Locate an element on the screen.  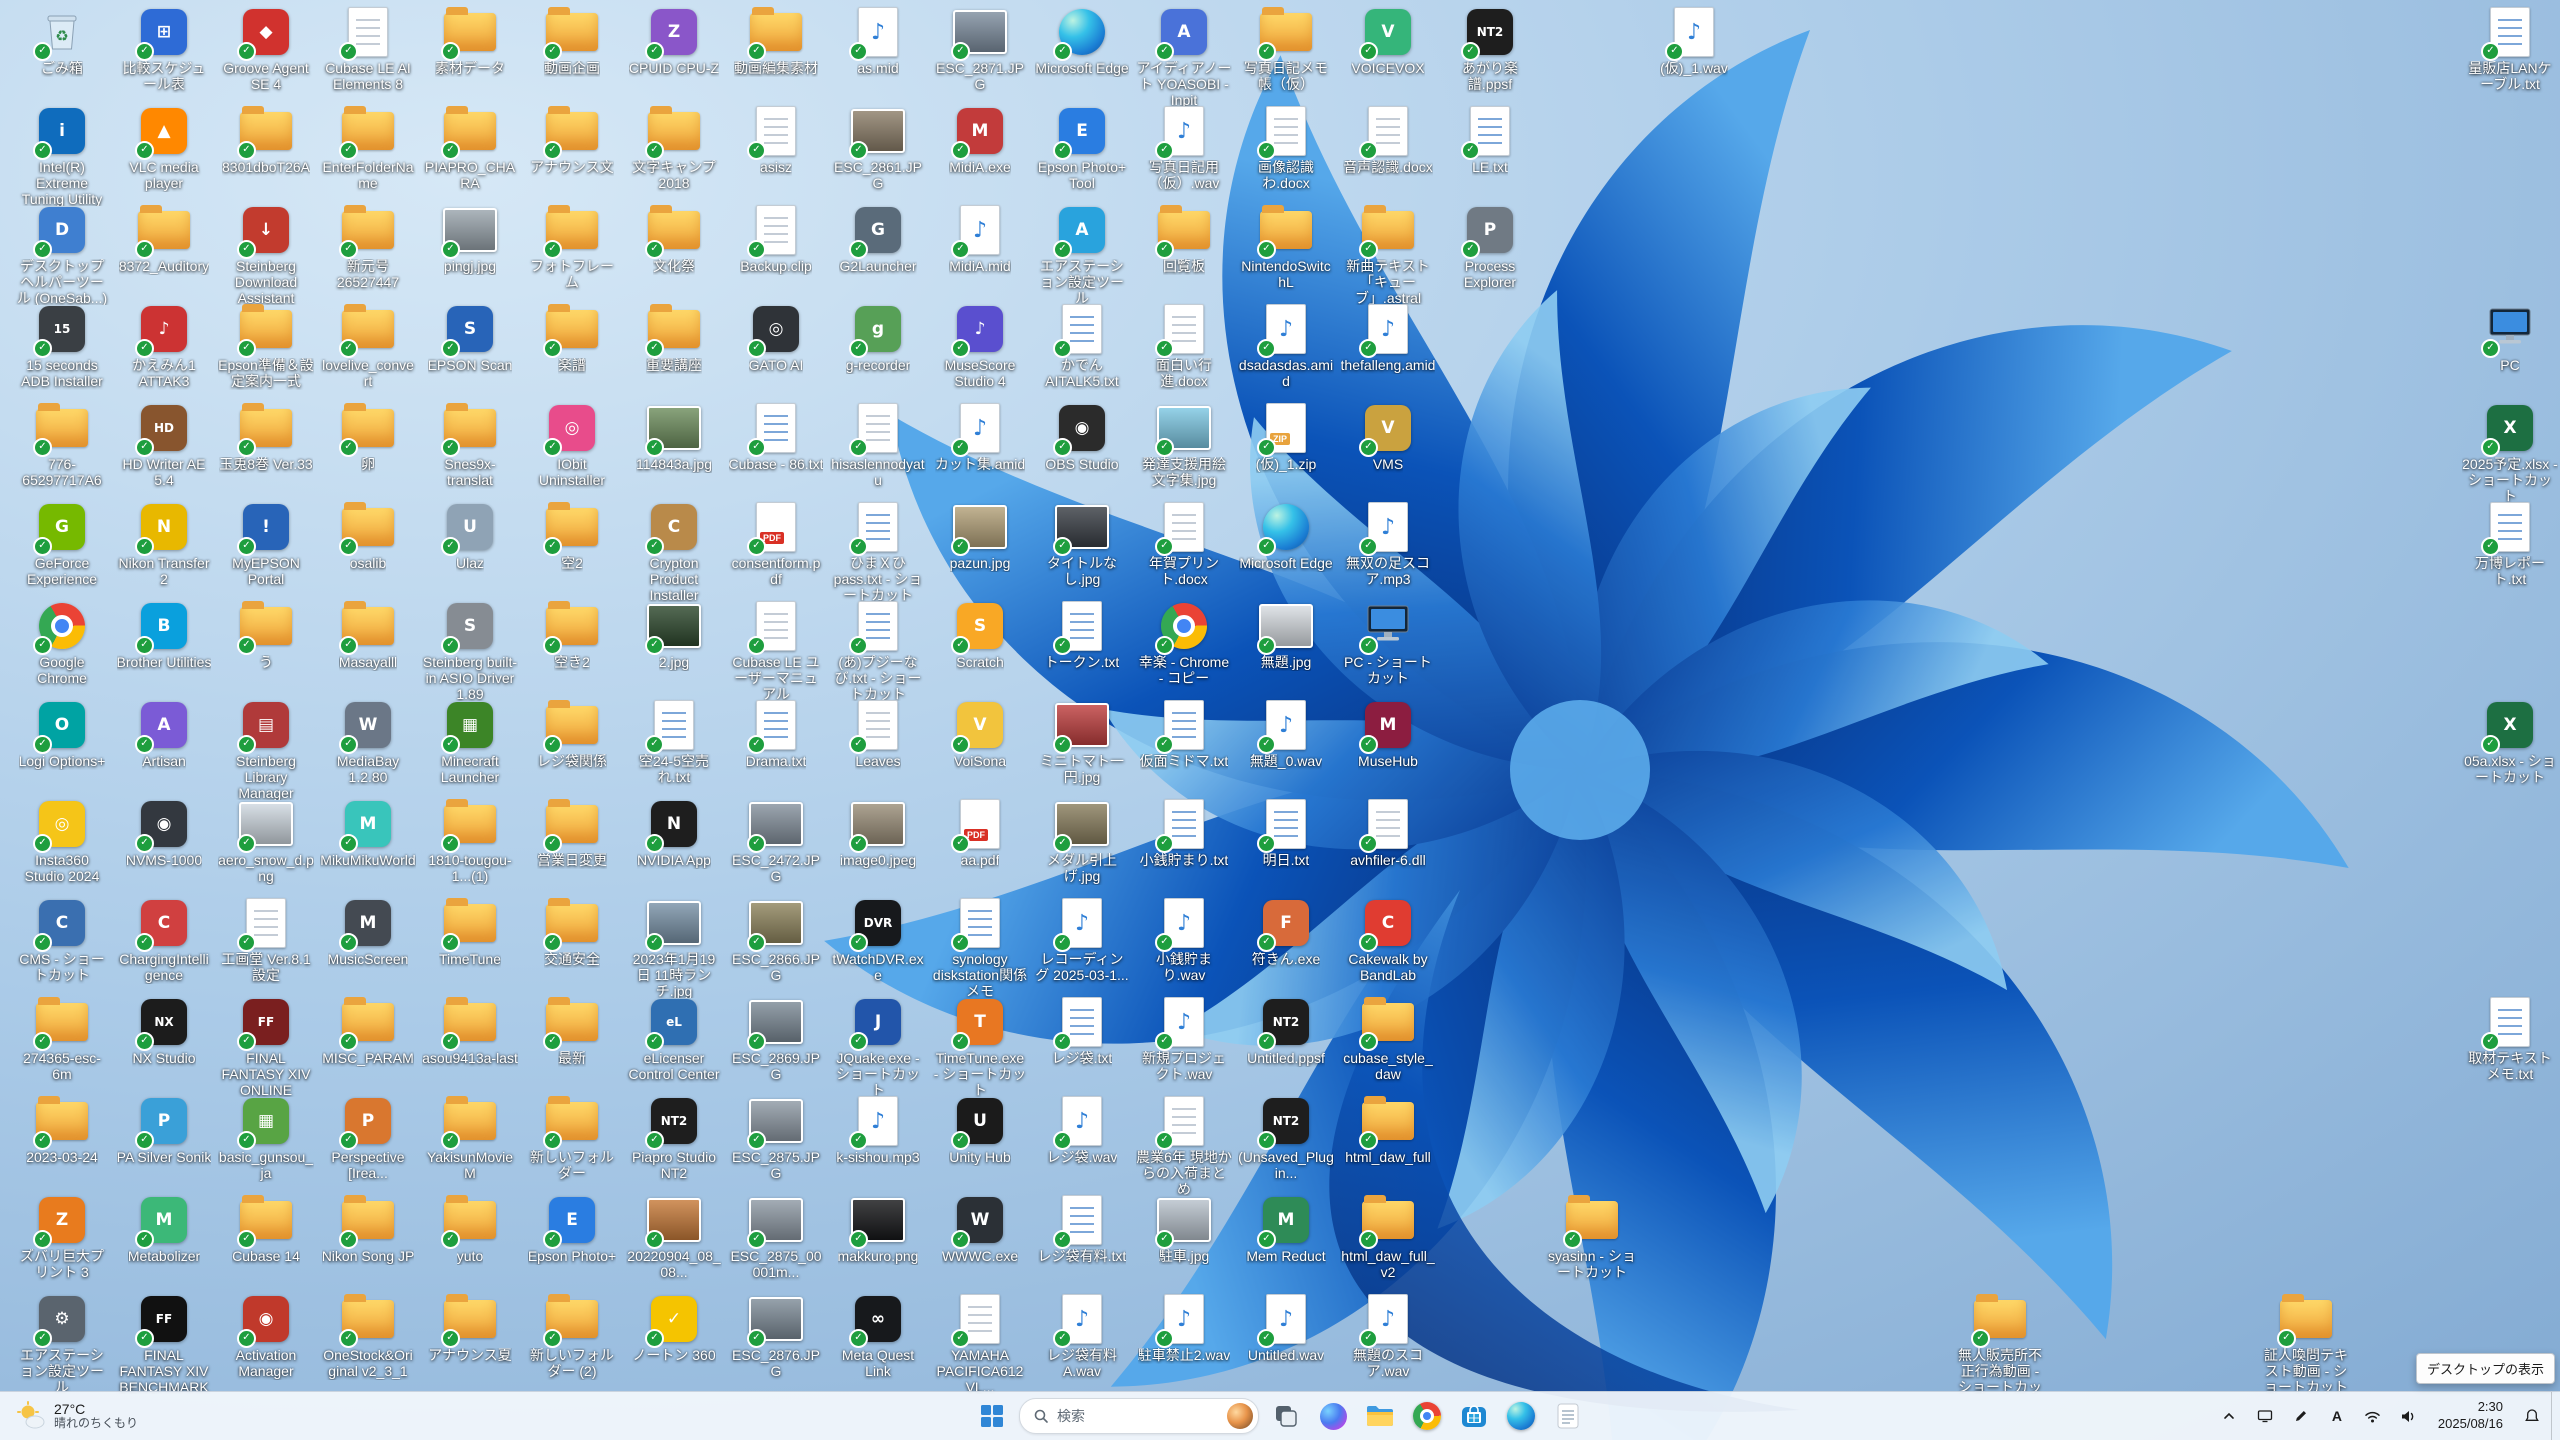
desktop-icon: ⊞ ✓ 比較スケジュール表 is located at coordinates (164, 49).